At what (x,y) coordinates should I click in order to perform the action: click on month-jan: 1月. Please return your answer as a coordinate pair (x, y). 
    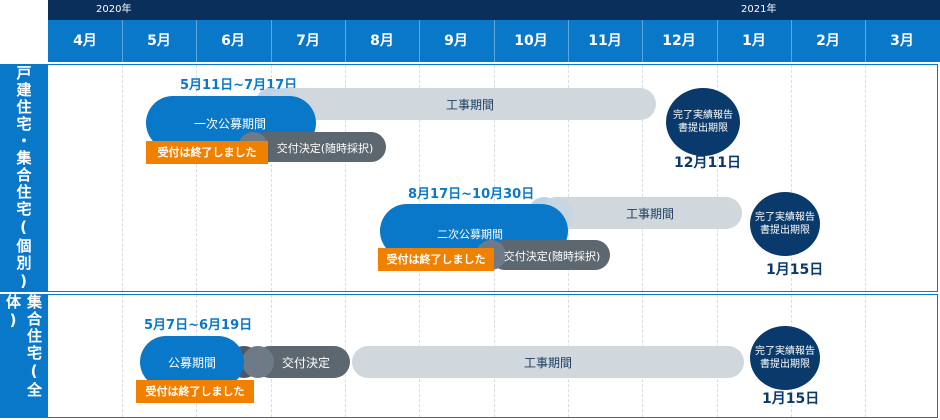
    Looking at the image, I should click on (754, 41).